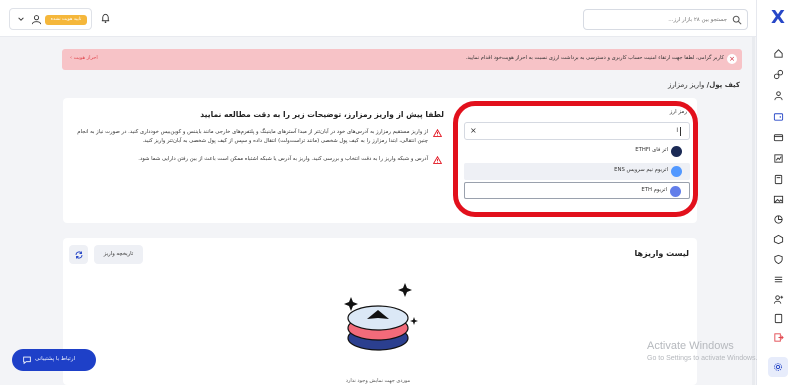  I want to click on bell-icon, so click(105, 18).